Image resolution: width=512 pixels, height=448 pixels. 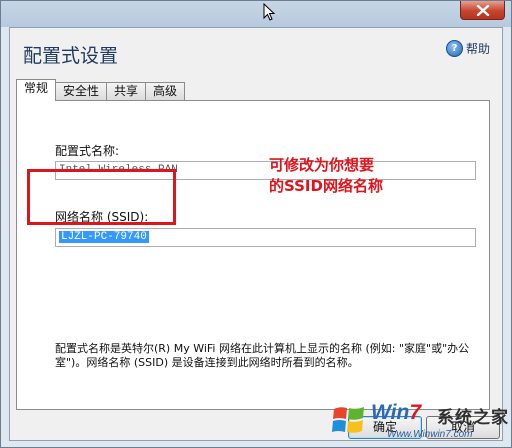 I want to click on watermark: Win7 系统之家 Www.Winwin7.com, so click(x=420, y=422).